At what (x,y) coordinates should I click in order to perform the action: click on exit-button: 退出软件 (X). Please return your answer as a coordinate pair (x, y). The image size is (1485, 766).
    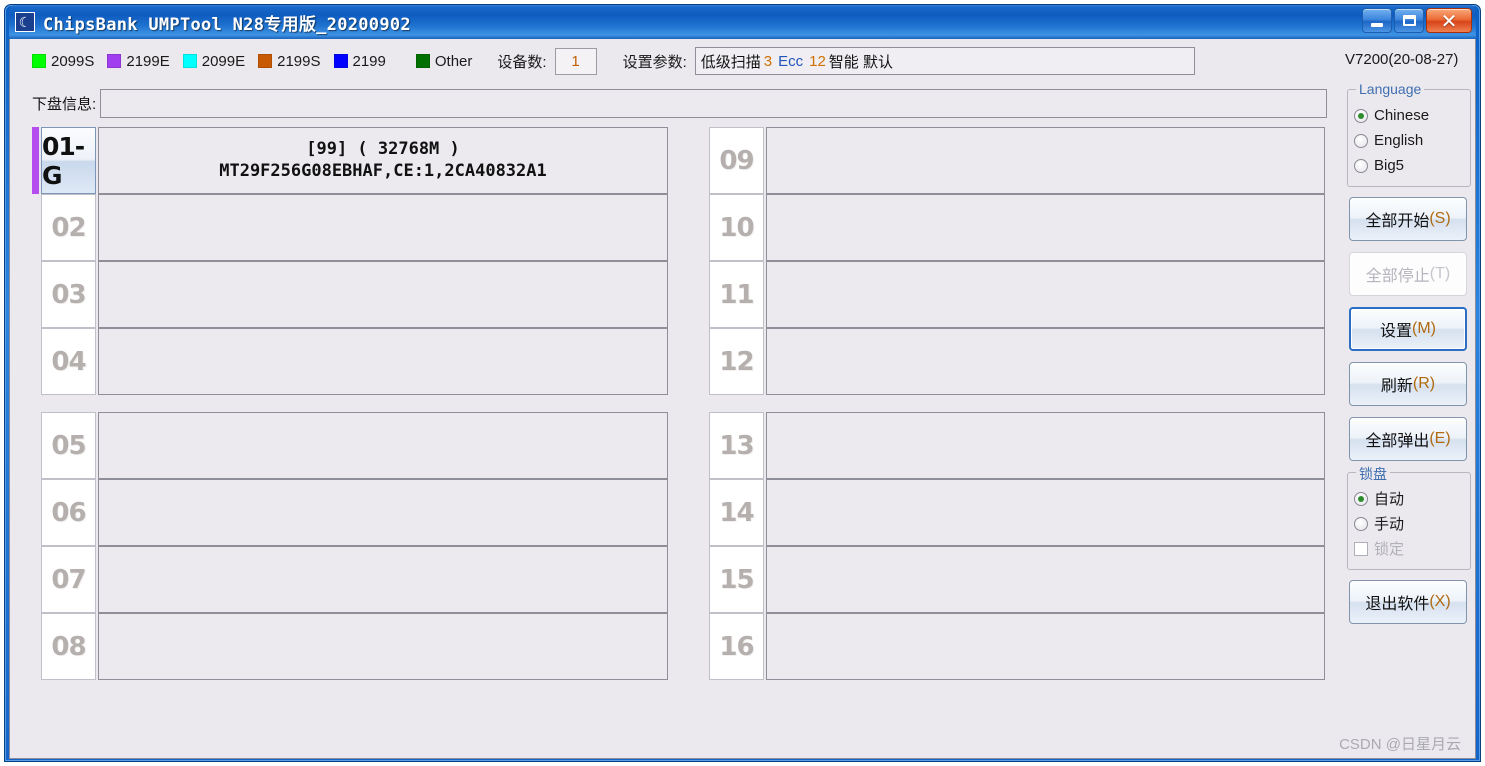
    Looking at the image, I should click on (1408, 602).